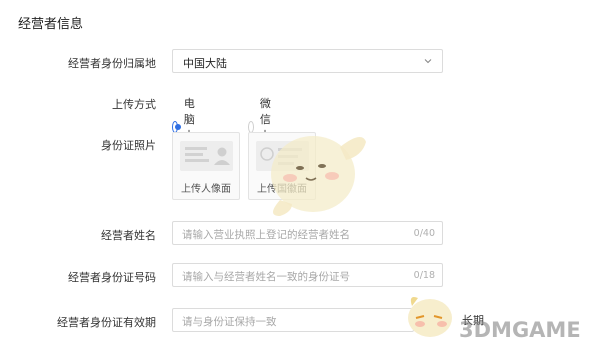  What do you see at coordinates (205, 63) in the screenshot?
I see `region-select-value: 中国大陆` at bounding box center [205, 63].